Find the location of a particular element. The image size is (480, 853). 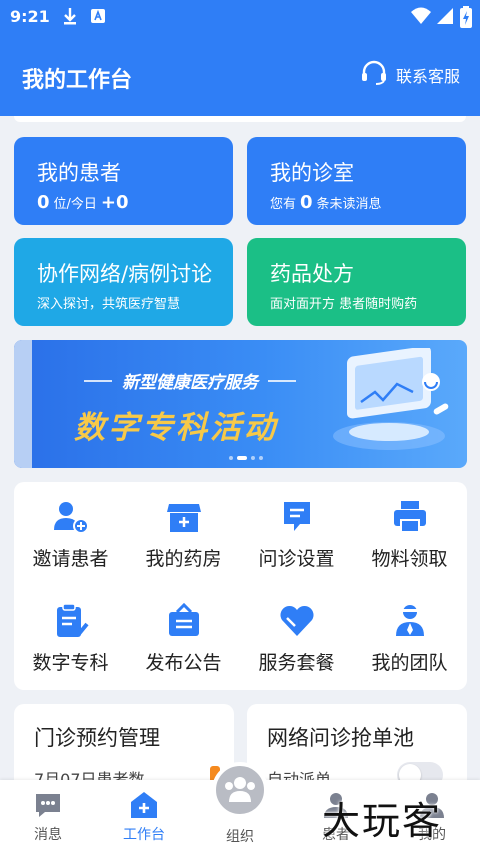

collab-network-title: 协作网络/病例讨论 is located at coordinates (125, 274).